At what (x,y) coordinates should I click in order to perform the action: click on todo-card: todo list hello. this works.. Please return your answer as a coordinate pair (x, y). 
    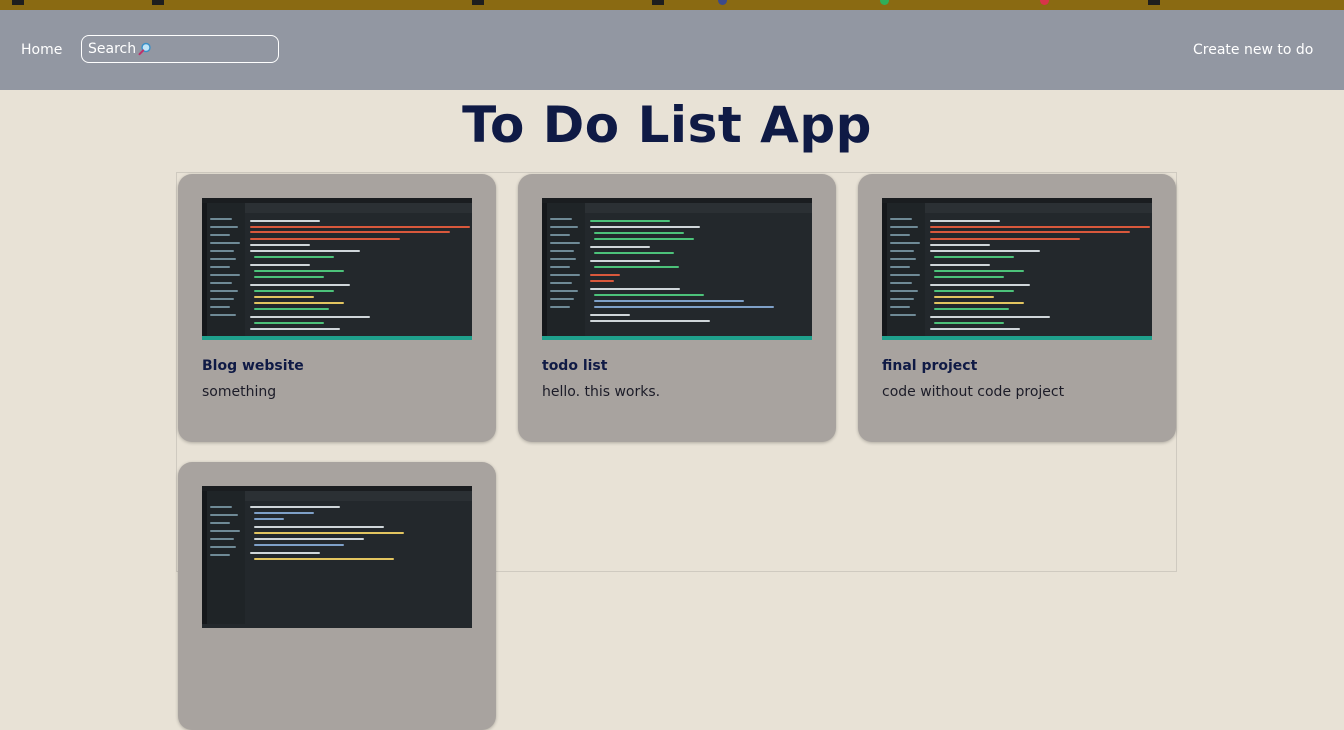
    Looking at the image, I should click on (677, 308).